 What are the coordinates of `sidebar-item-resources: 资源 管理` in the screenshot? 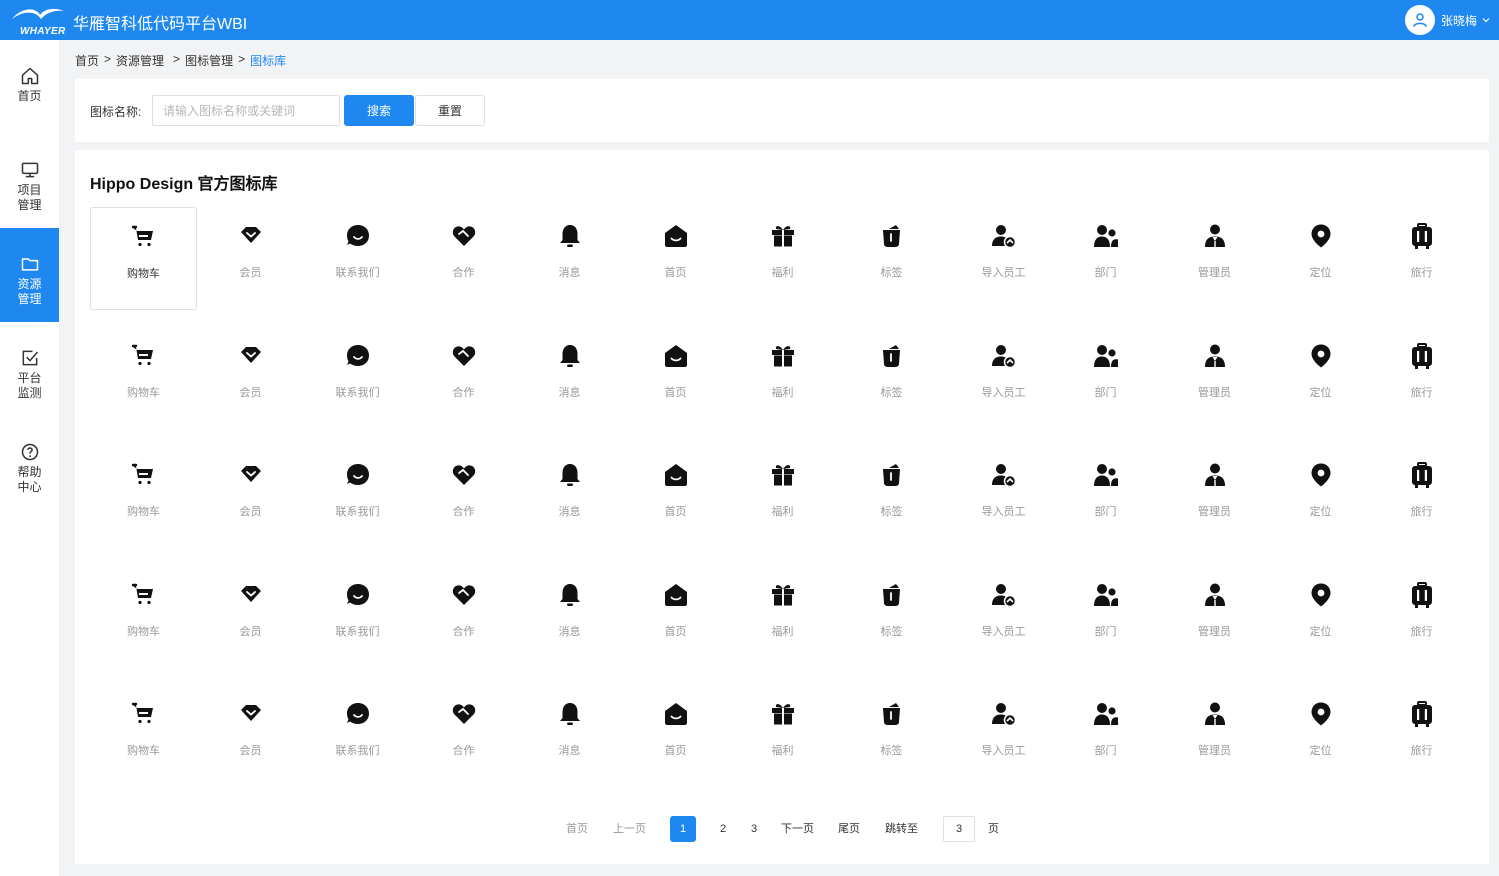 It's located at (29, 275).